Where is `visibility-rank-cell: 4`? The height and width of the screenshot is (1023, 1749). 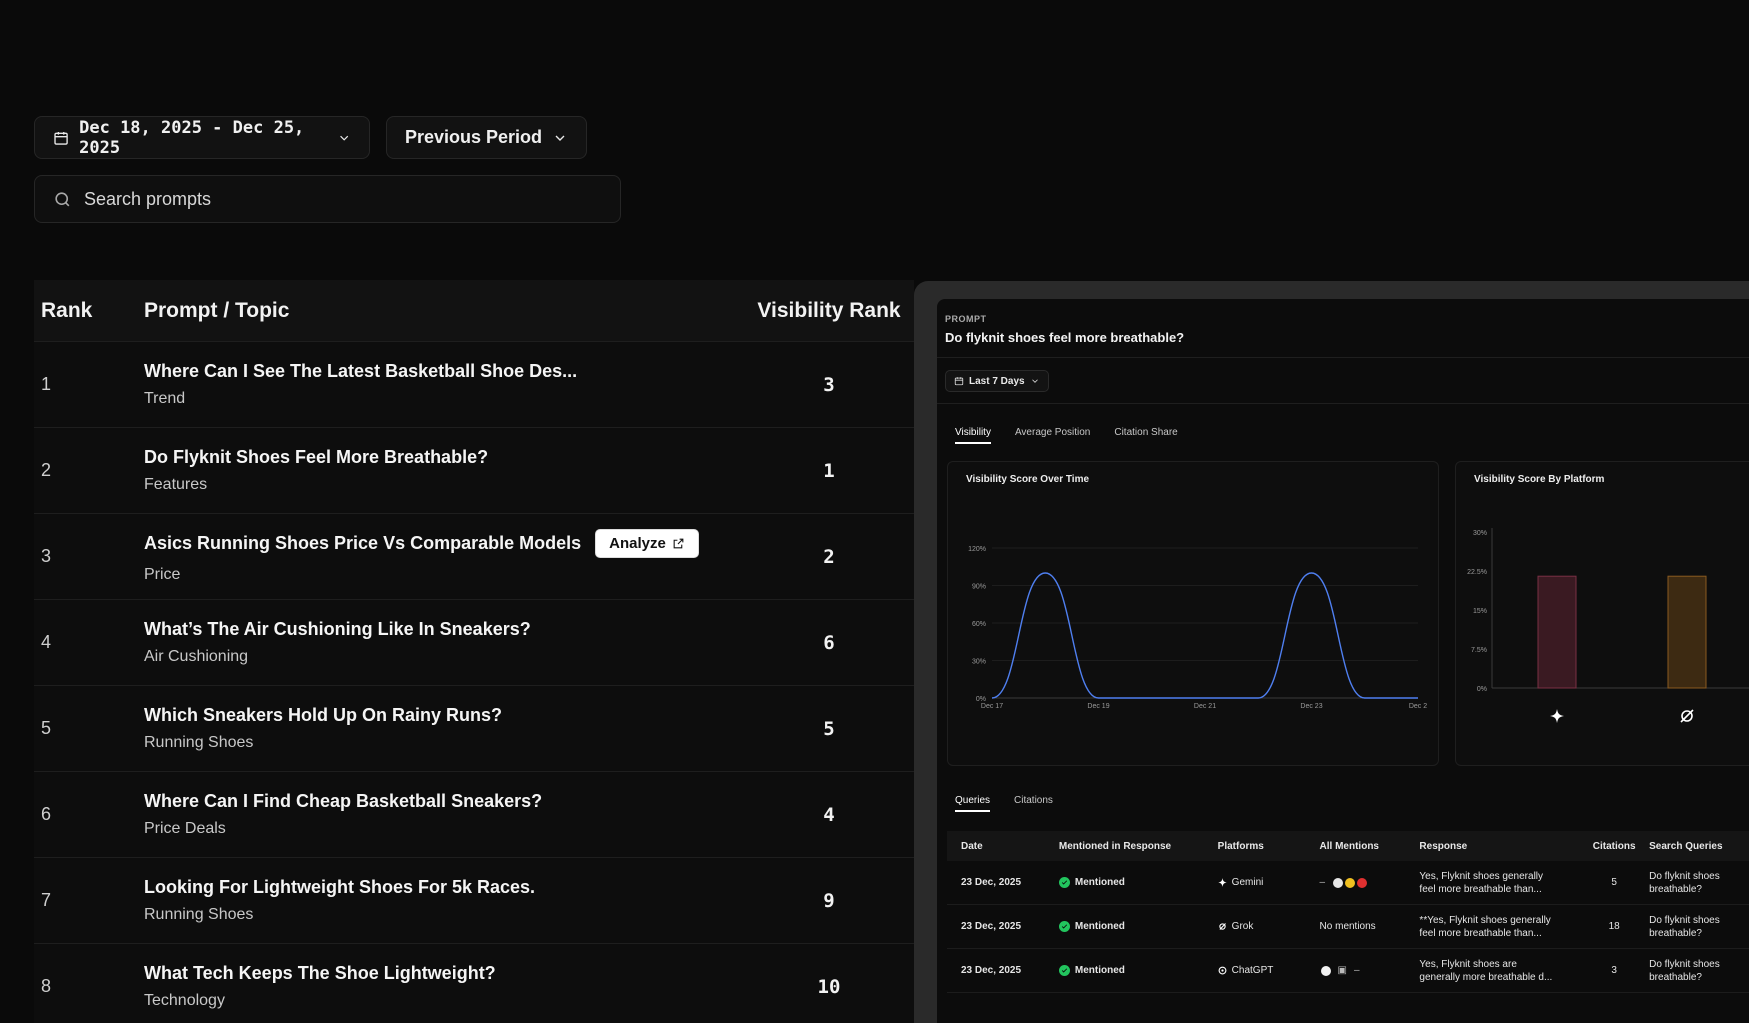
visibility-rank-cell: 4 is located at coordinates (829, 814).